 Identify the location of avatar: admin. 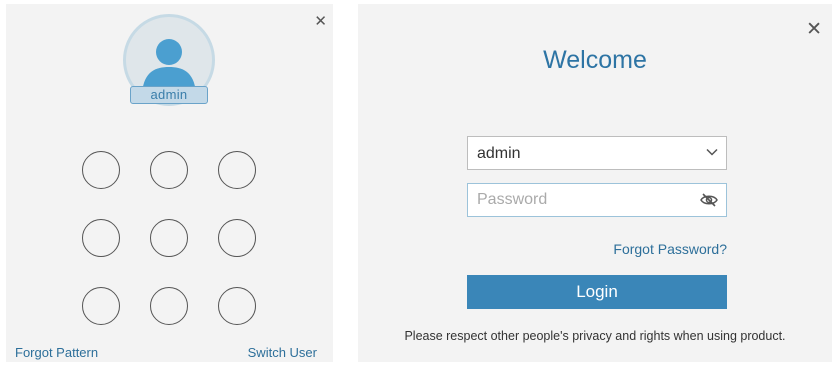
(169, 60).